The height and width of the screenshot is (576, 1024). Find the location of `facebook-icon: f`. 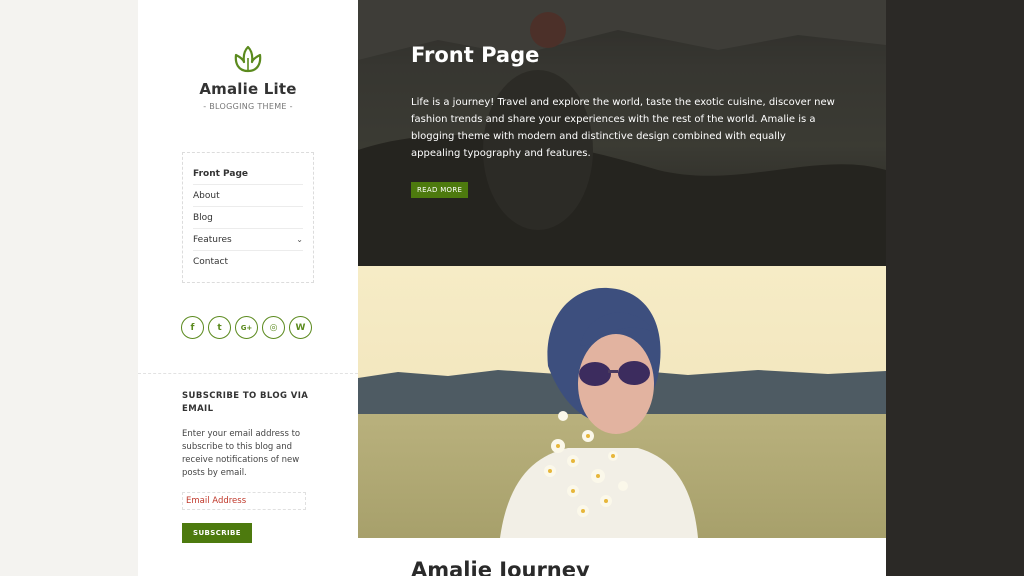

facebook-icon: f is located at coordinates (192, 327).